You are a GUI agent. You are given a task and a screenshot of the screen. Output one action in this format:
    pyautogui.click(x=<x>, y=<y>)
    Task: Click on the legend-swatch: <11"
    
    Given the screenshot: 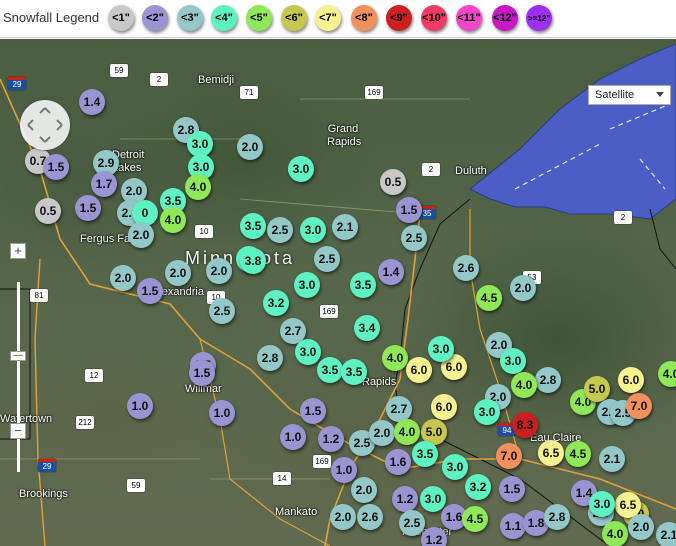 What is the action you would take?
    pyautogui.click(x=469, y=18)
    